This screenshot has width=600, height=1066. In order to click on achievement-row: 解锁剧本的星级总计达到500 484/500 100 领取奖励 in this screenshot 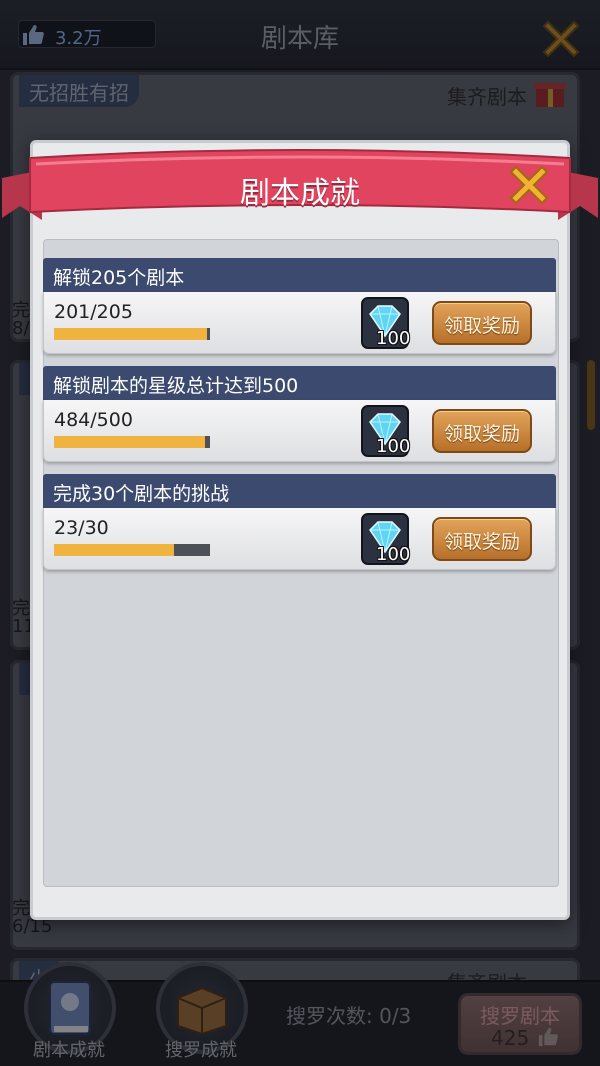, I will do `click(299, 416)`.